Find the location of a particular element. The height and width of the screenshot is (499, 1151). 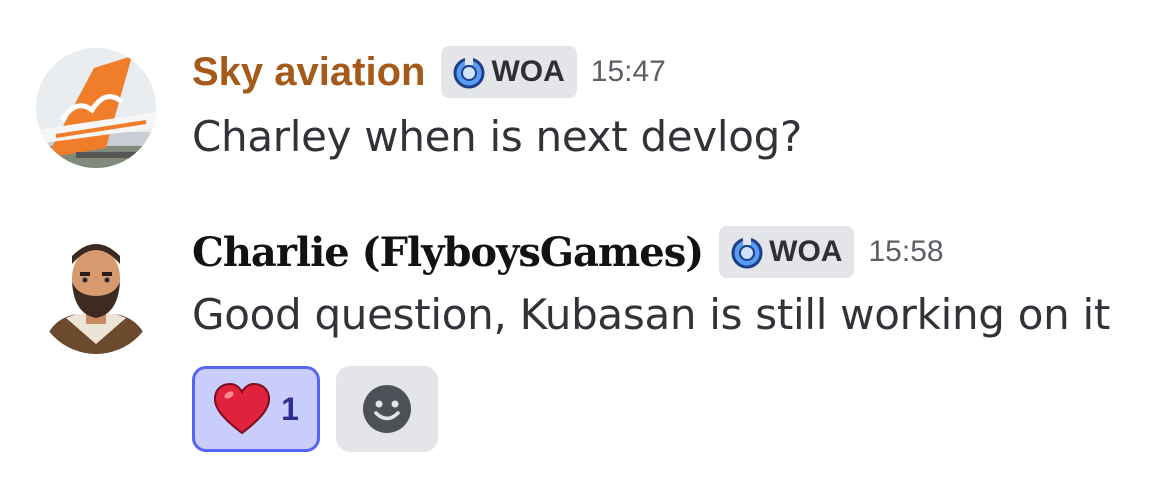

reactions-bar: 1 is located at coordinates (315, 409).